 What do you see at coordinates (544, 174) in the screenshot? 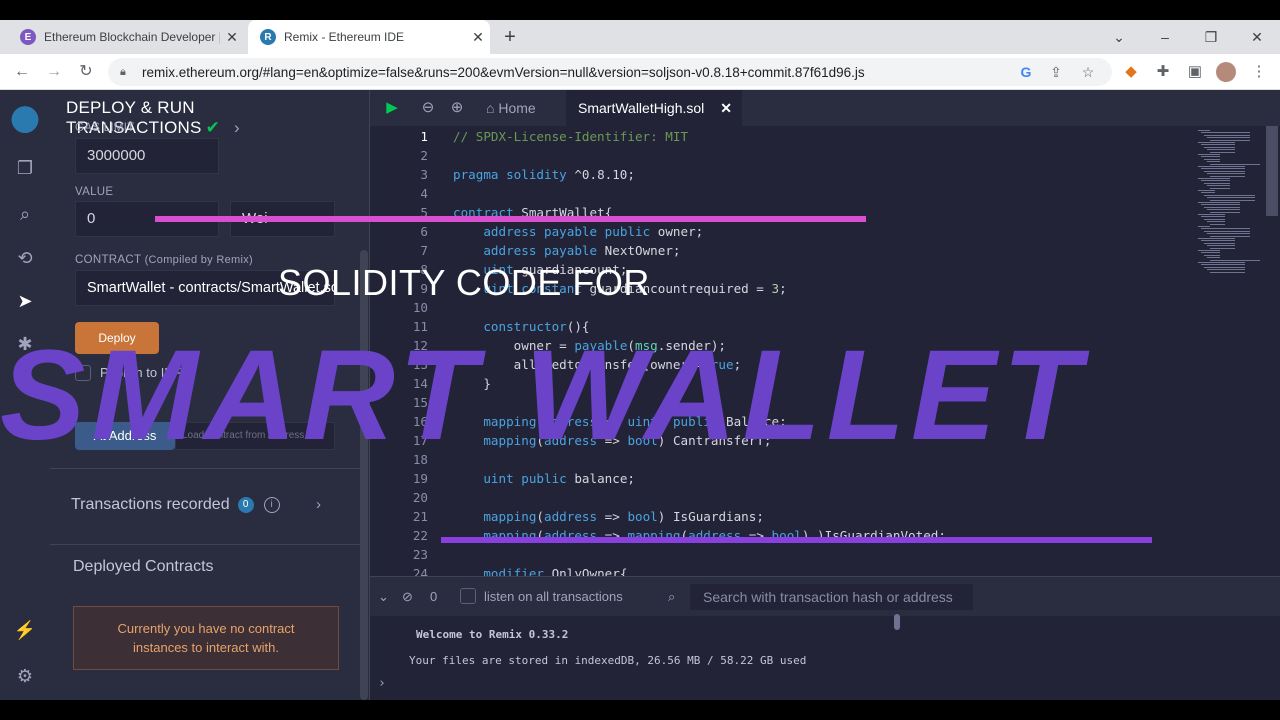
I see `code-text: pragma solidity ^0.8.10;` at bounding box center [544, 174].